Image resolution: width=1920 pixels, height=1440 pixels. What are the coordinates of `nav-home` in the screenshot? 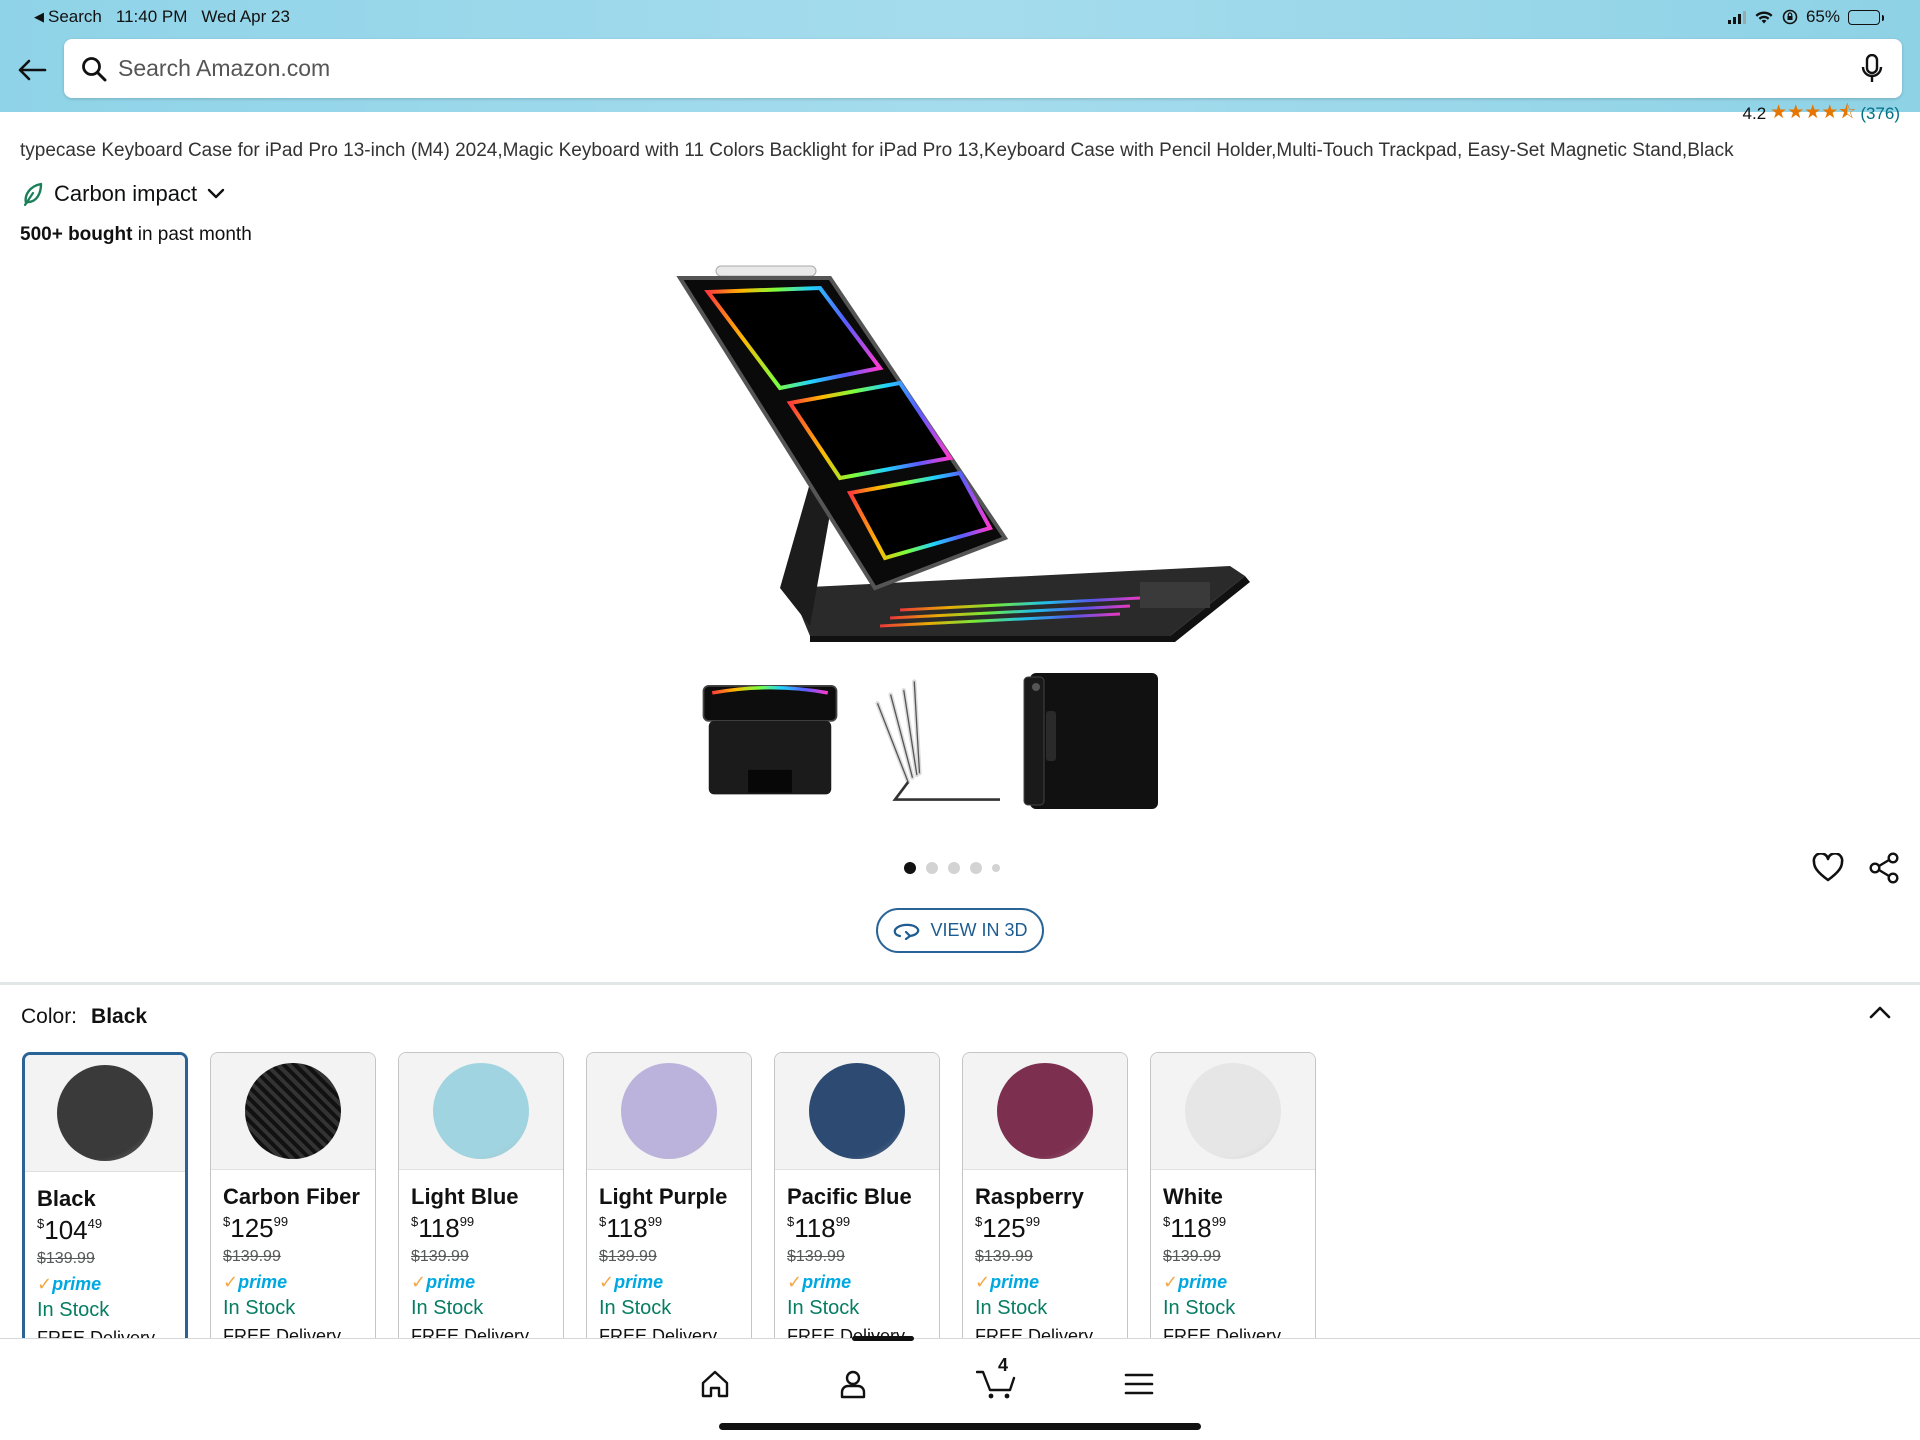 It's located at (715, 1384).